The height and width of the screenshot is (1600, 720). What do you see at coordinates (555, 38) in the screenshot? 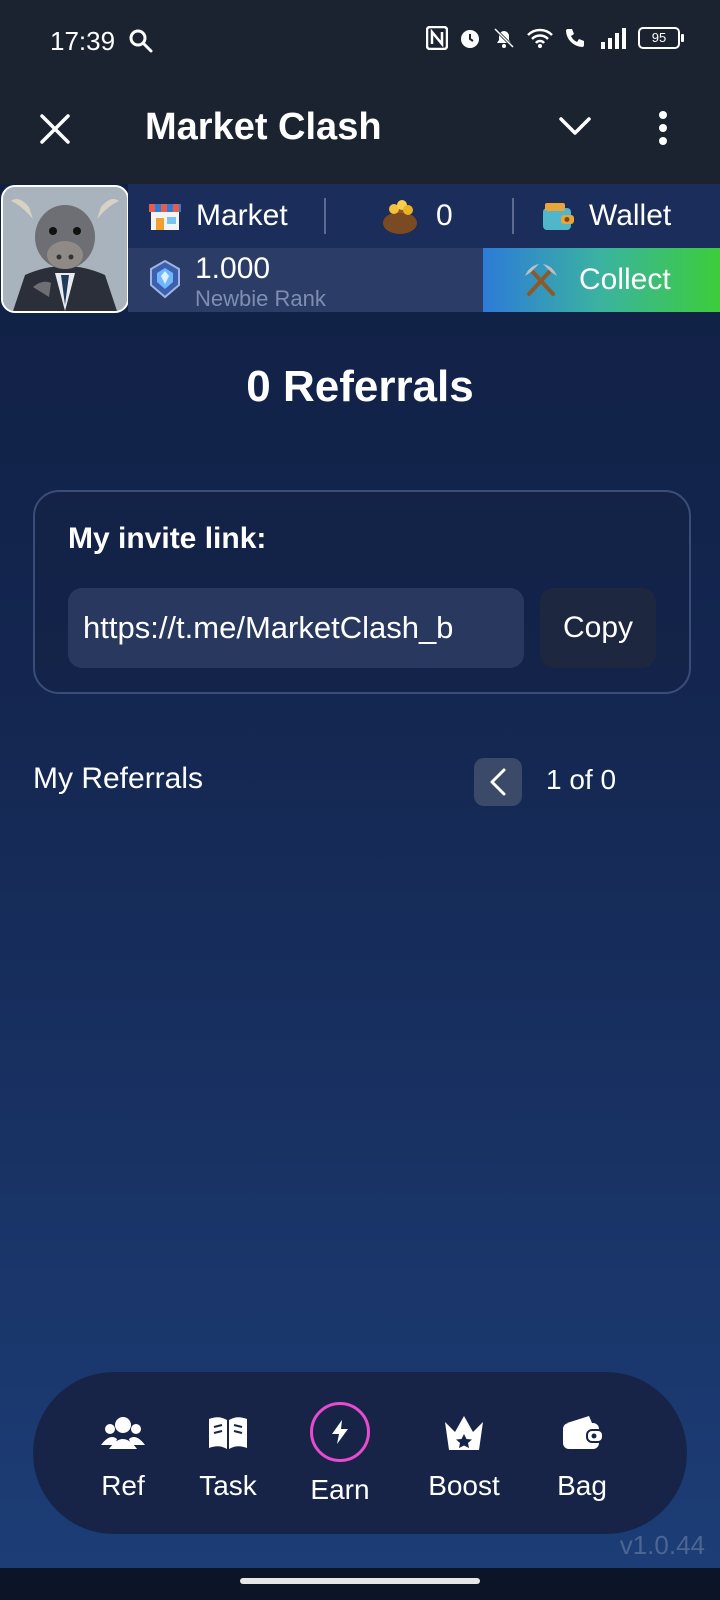
I see `status-icons: 95` at bounding box center [555, 38].